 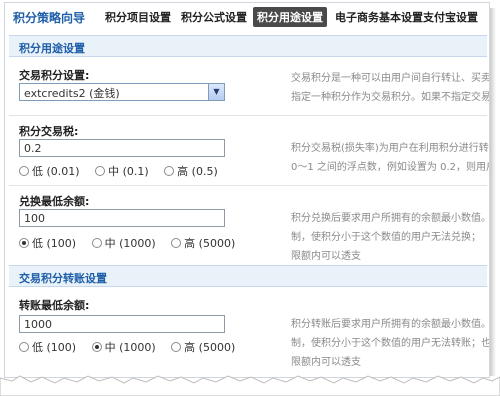 I want to click on option-label: 低 (0.01), so click(x=56, y=171).